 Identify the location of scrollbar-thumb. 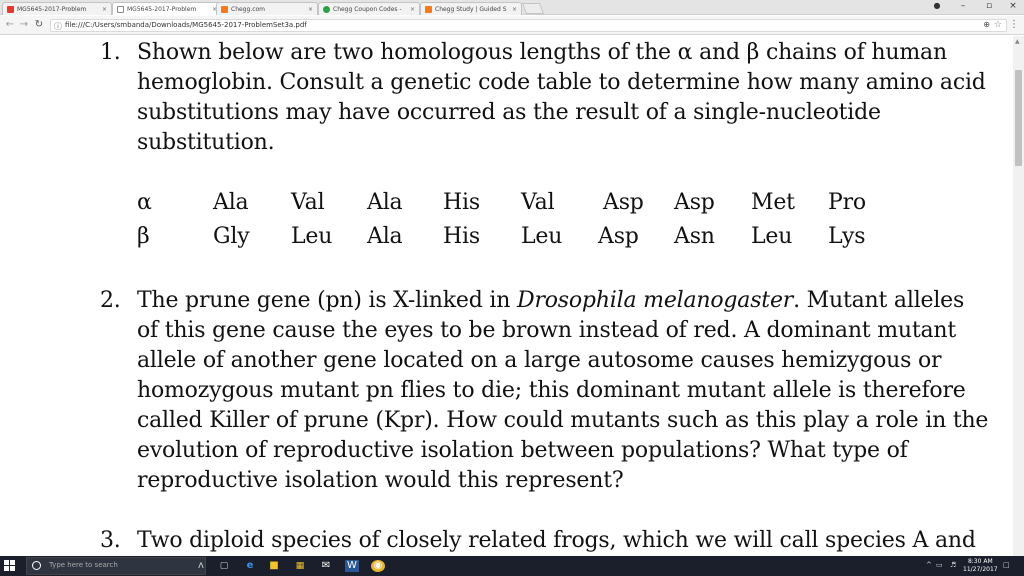
(1018, 118).